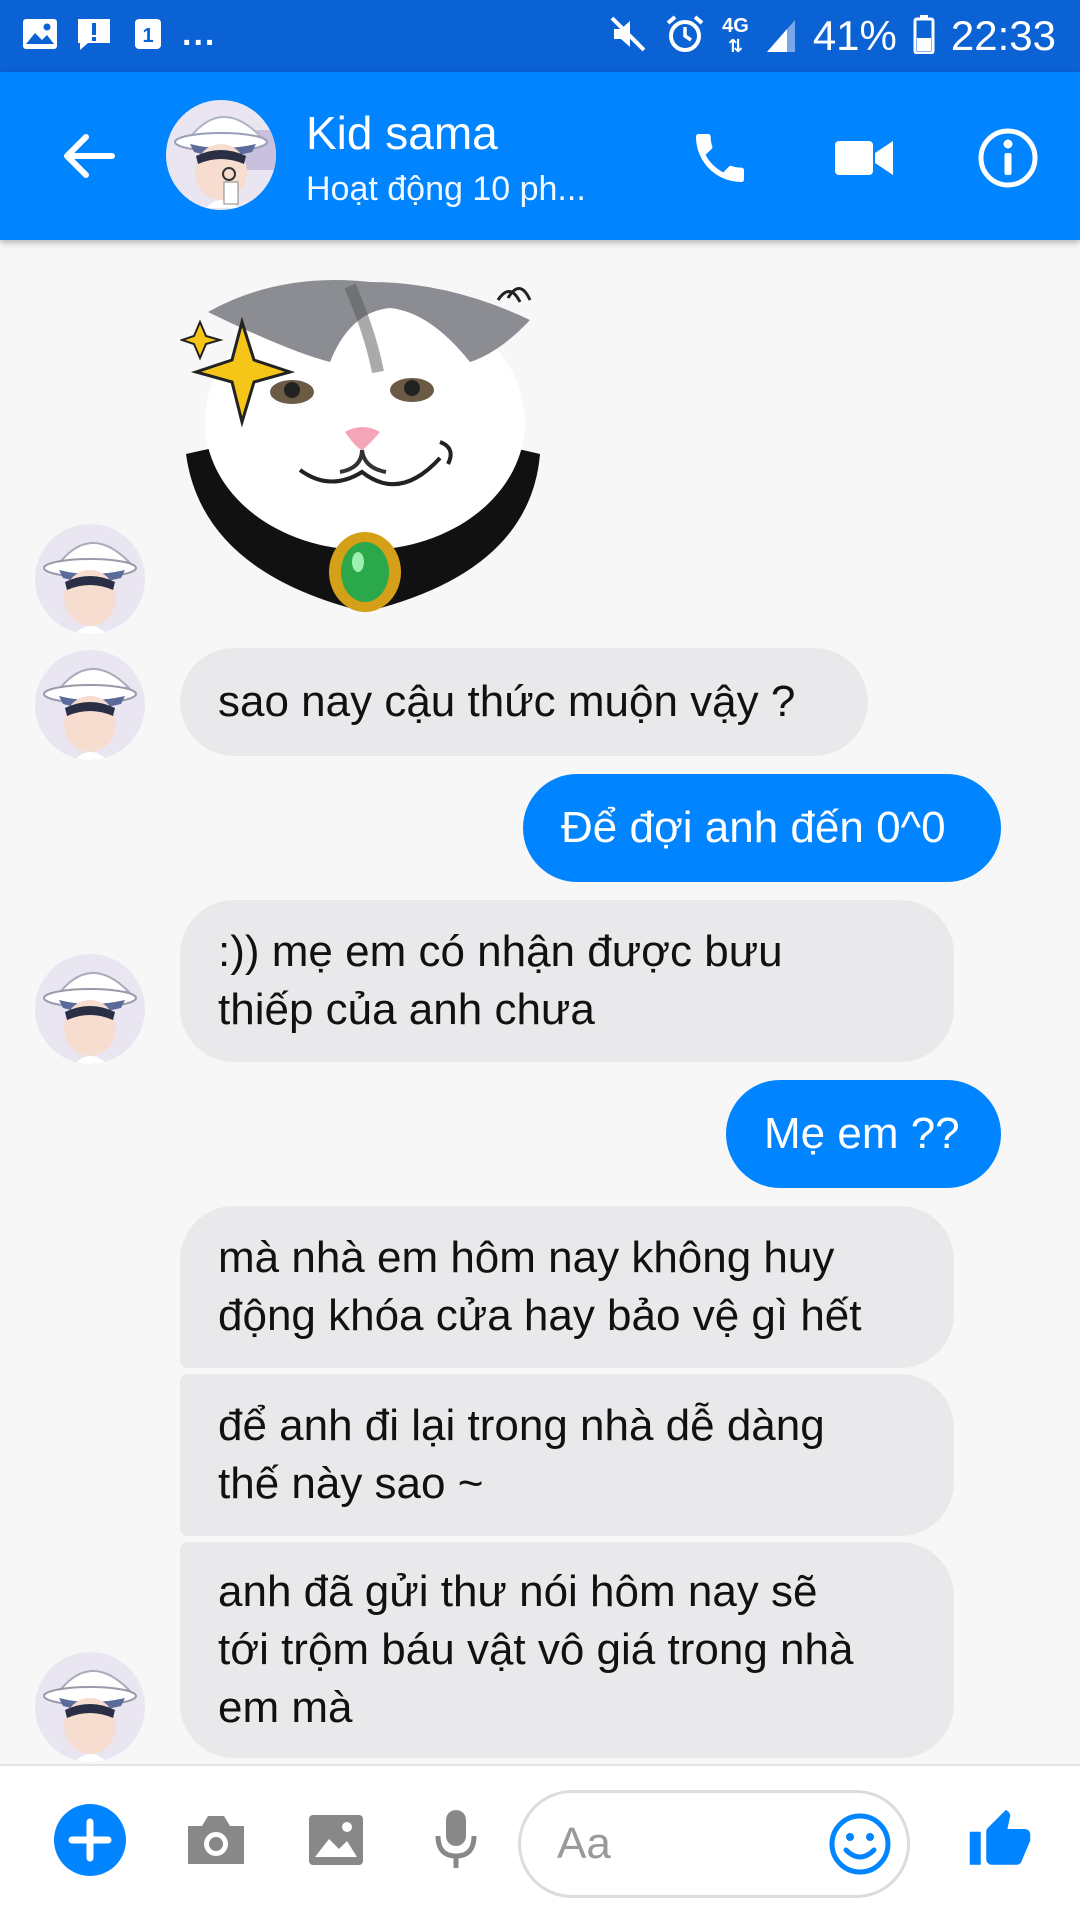 This screenshot has height=1922, width=1080. I want to click on plus-circle-icon, so click(90, 1840).